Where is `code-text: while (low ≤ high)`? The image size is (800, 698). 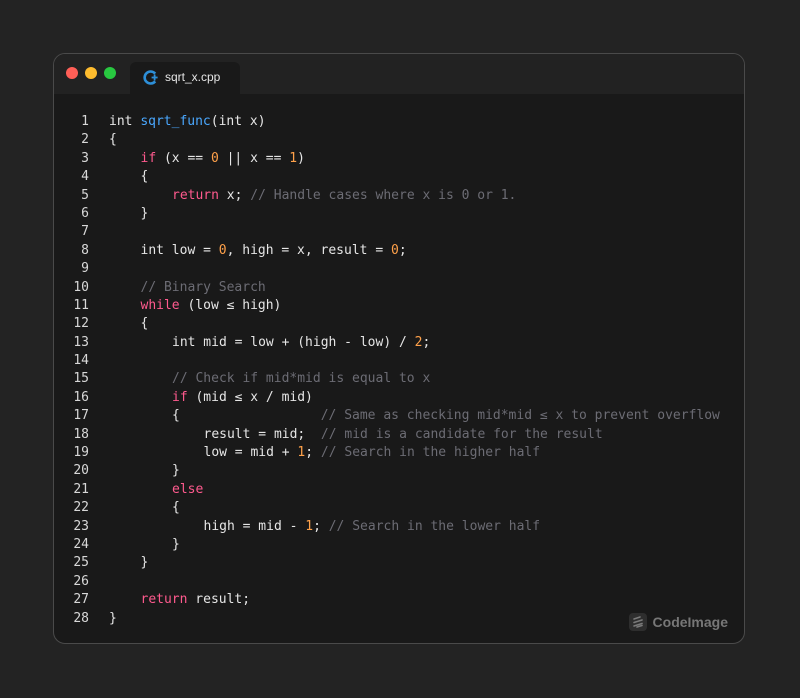 code-text: while (low ≤ high) is located at coordinates (211, 306).